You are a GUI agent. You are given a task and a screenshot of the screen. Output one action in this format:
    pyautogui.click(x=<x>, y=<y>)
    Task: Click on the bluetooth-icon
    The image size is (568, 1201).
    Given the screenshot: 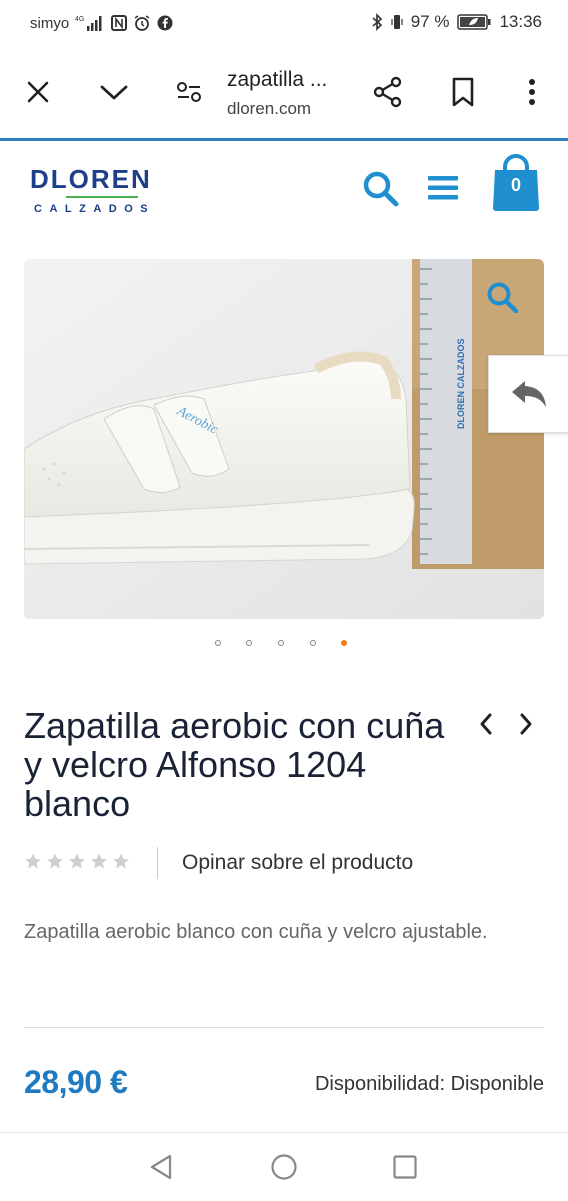 What is the action you would take?
    pyautogui.click(x=377, y=22)
    